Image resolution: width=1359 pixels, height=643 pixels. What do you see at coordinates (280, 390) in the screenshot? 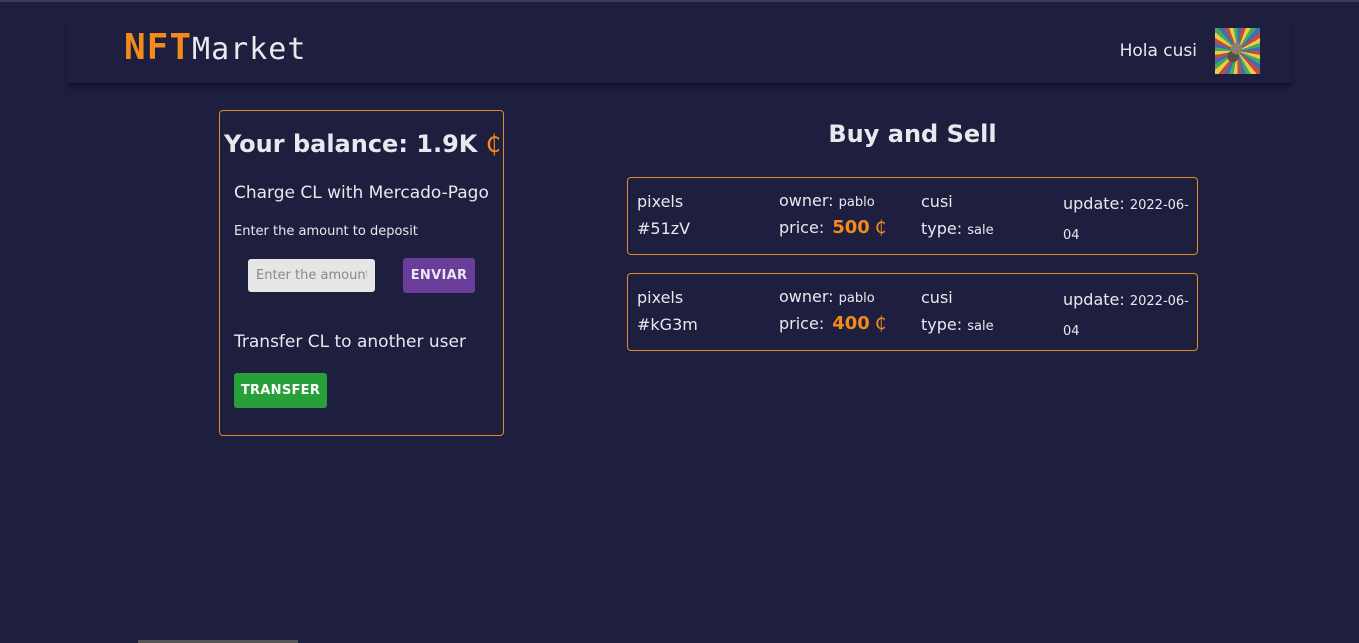
I see `transfer-button: TRANSFER` at bounding box center [280, 390].